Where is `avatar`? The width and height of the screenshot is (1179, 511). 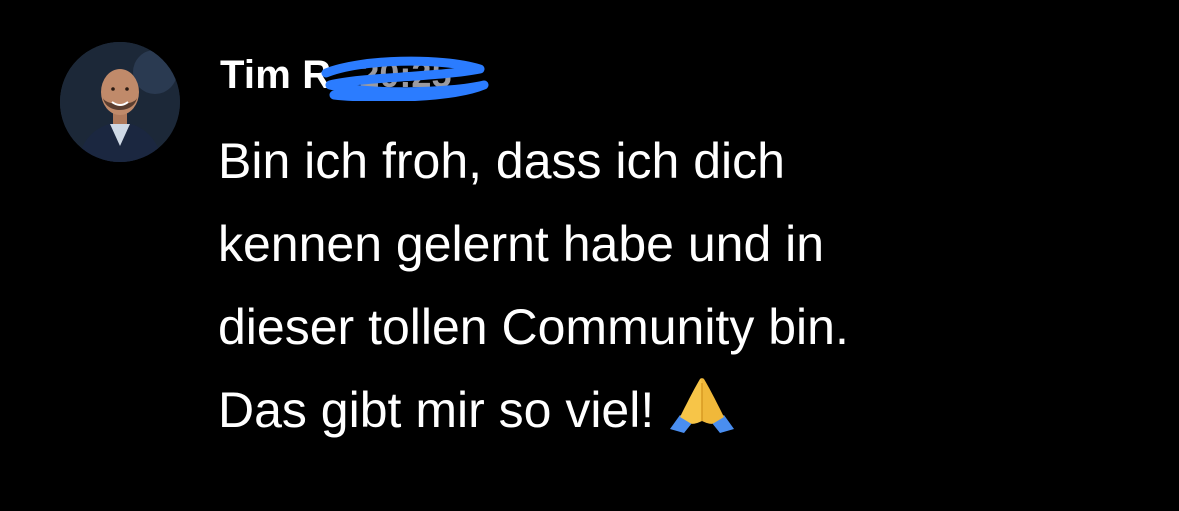
avatar is located at coordinates (120, 102).